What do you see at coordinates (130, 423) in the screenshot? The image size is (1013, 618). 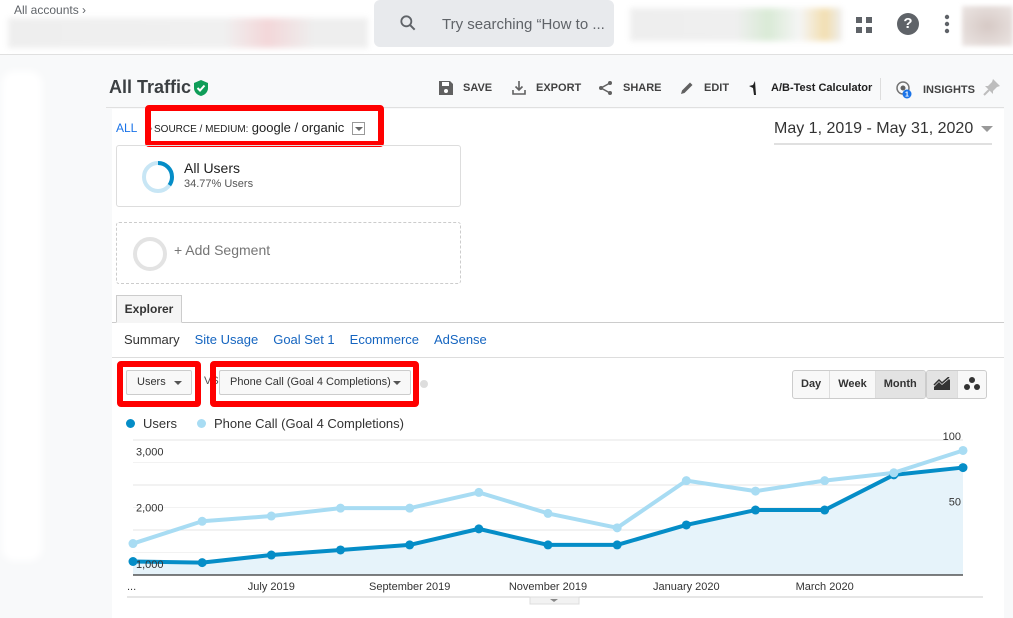 I see `legend-dot-users` at bounding box center [130, 423].